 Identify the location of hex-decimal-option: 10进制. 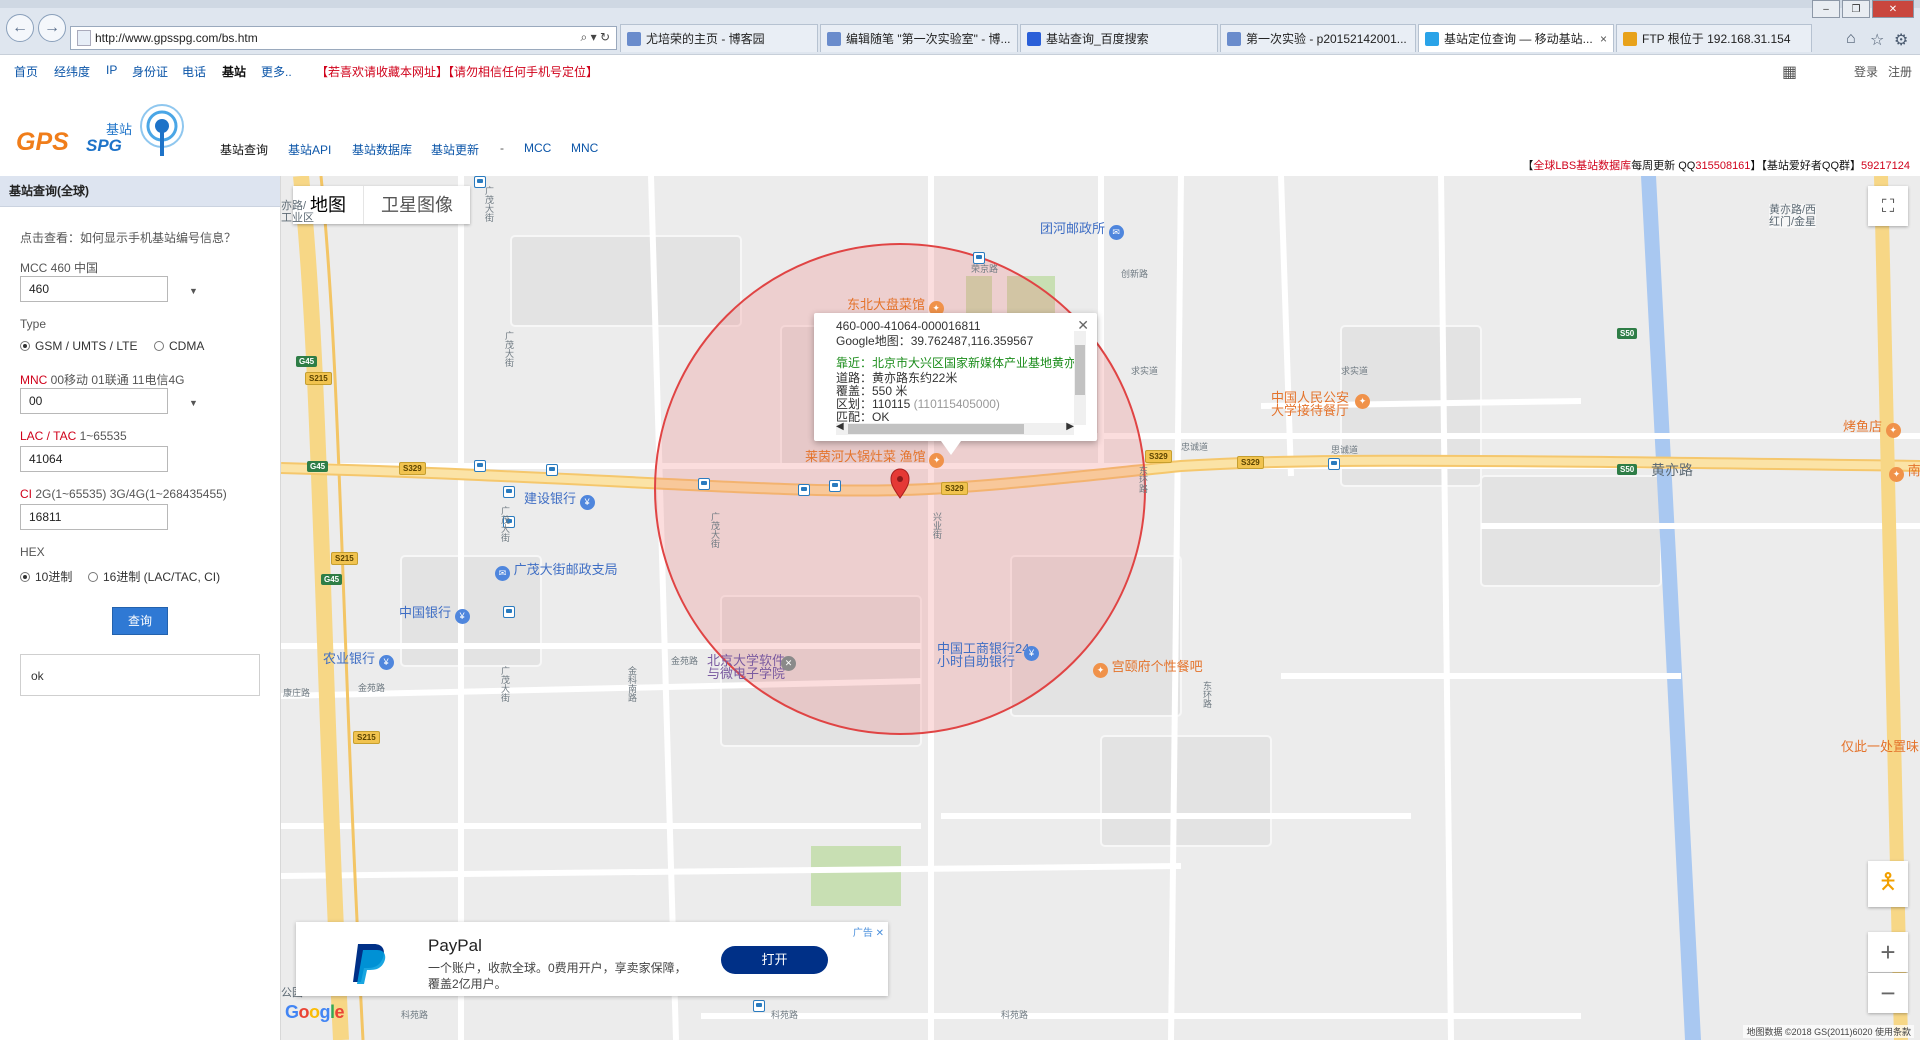
(46, 576).